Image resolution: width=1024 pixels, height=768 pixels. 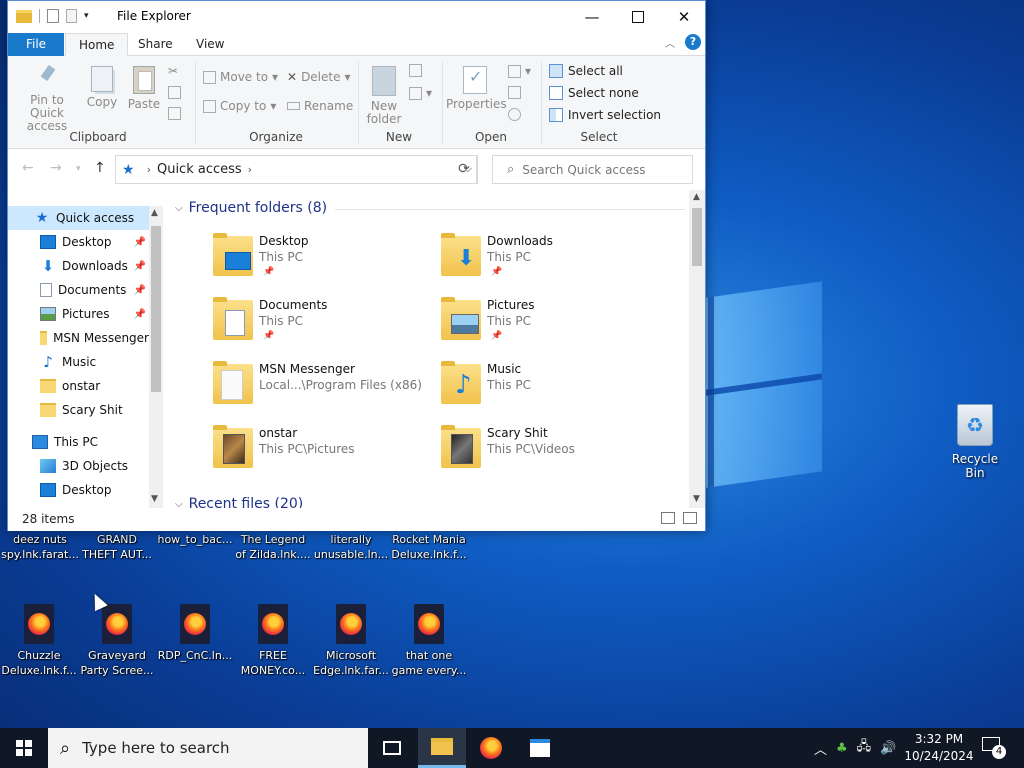 I want to click on folder-tile-music: ♪ Music This PC, so click(x=551, y=391).